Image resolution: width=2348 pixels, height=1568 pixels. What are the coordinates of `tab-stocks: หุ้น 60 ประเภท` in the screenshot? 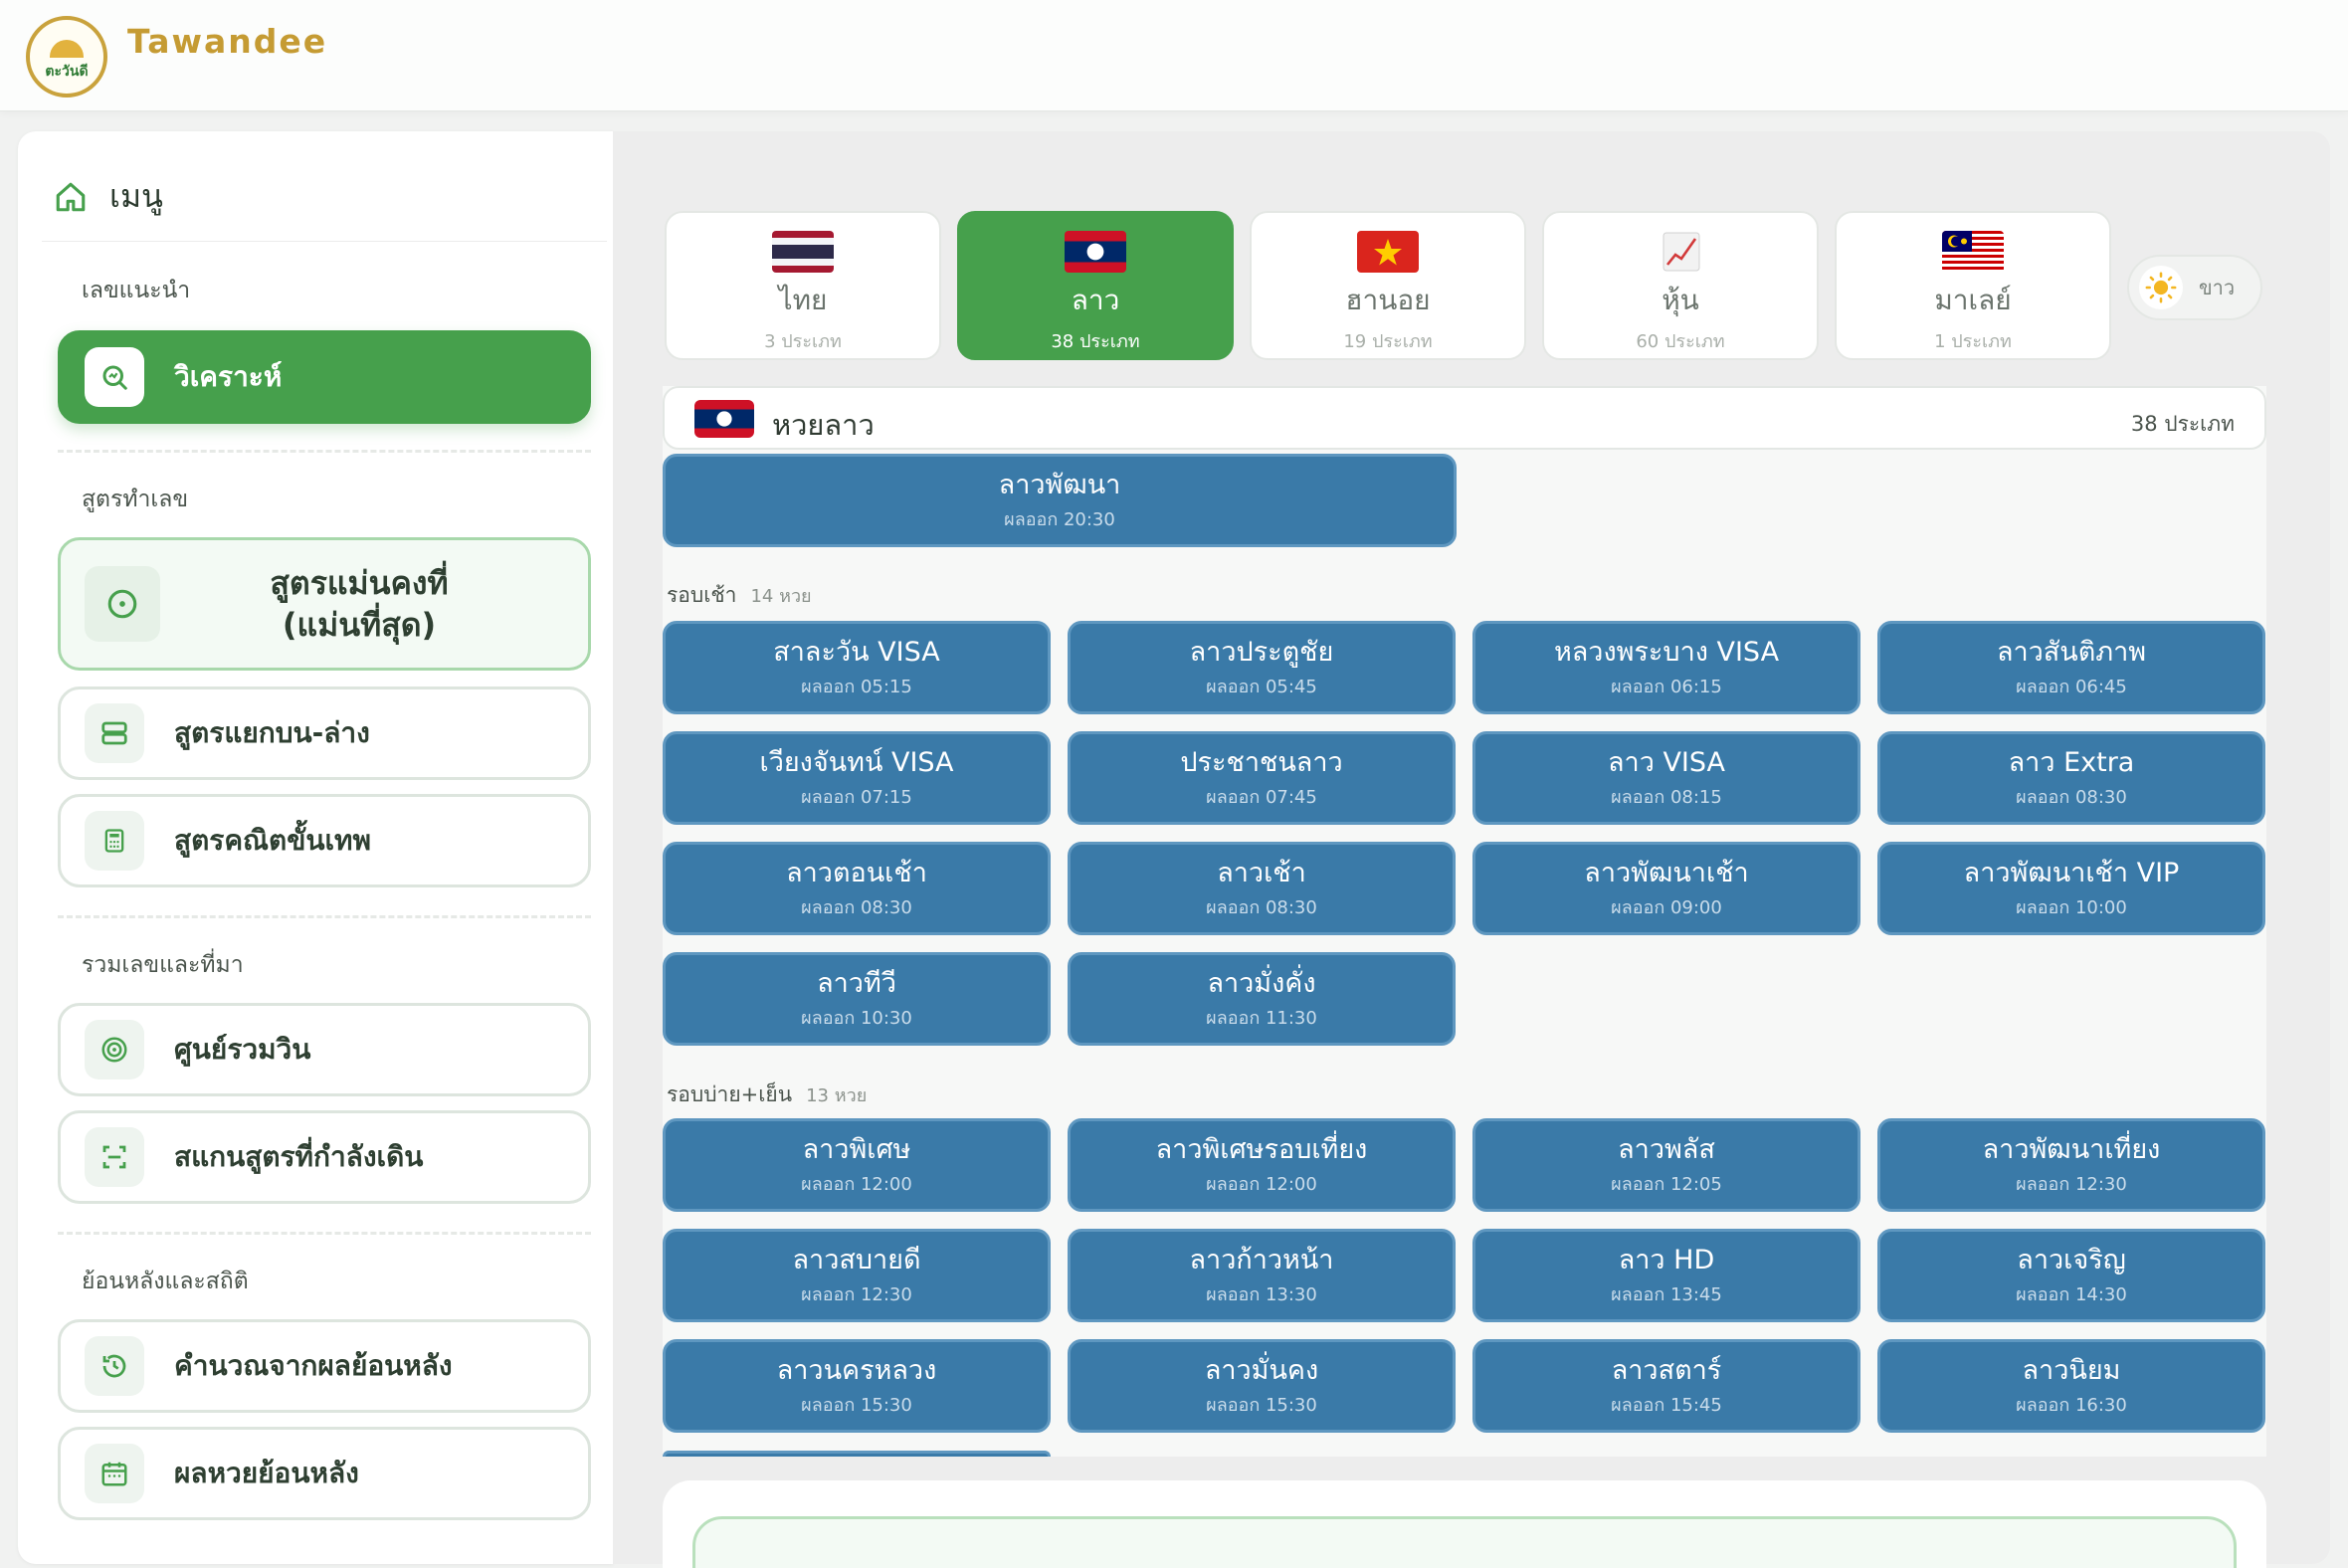 It's located at (1680, 285).